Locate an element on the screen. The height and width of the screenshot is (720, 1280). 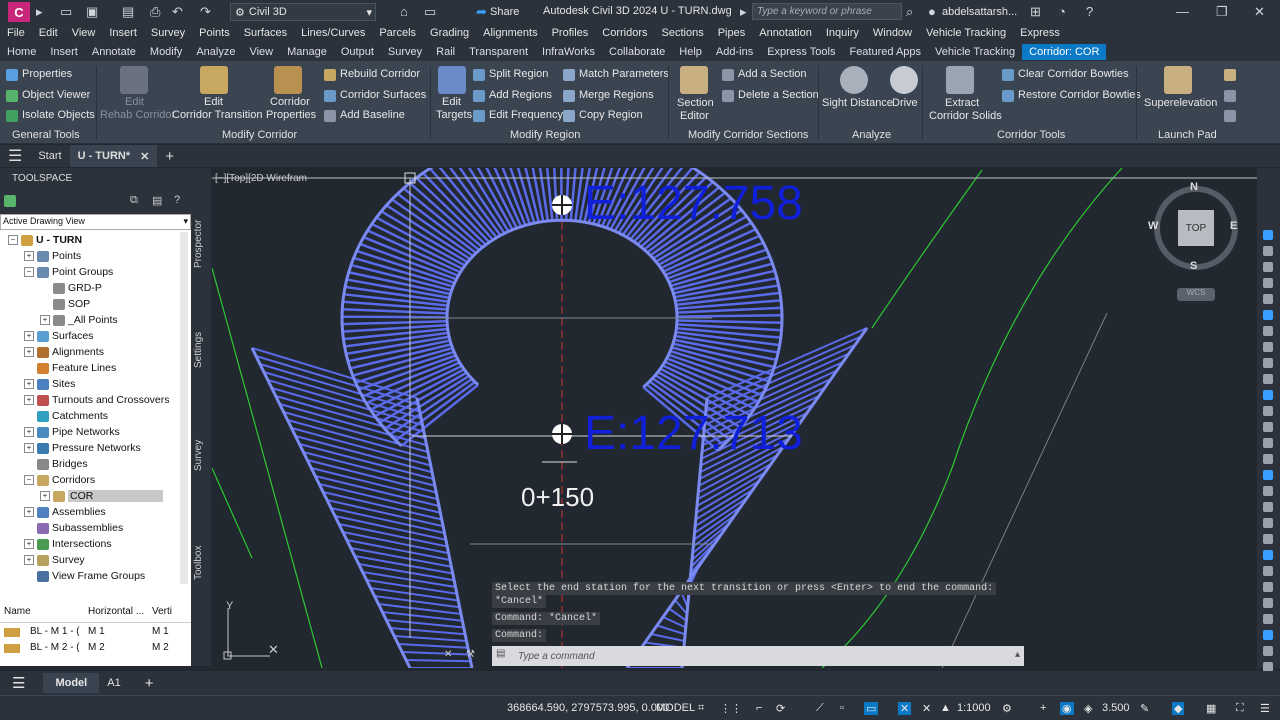
list-icon: ▤ is located at coordinates (157, 200).